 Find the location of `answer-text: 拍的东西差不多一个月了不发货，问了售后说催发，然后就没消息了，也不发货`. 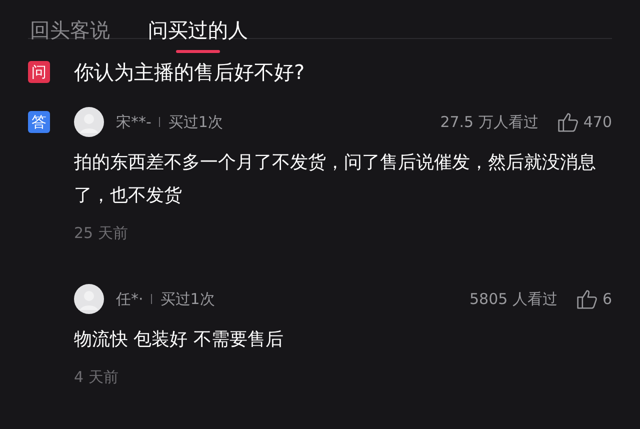

answer-text: 拍的东西差不多一个月了不发货，问了售后说催发，然后就没消息了，也不发货 is located at coordinates (335, 179).